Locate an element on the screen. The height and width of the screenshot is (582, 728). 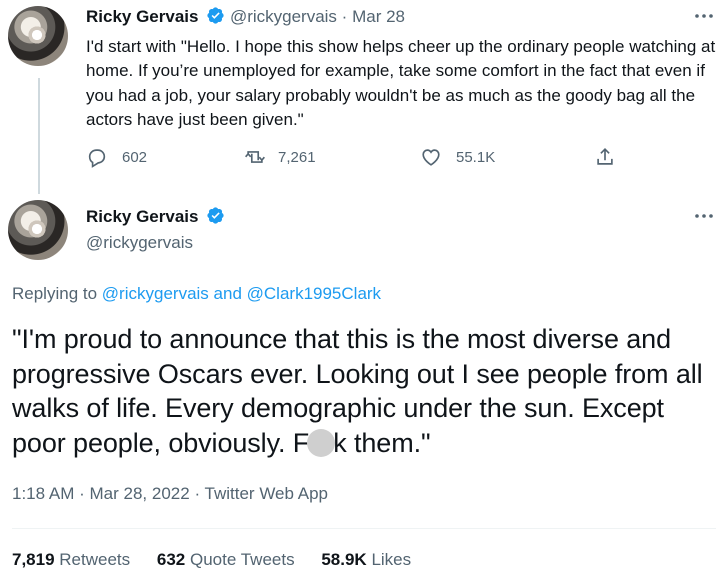
replying-label: Replying to is located at coordinates (55, 293).